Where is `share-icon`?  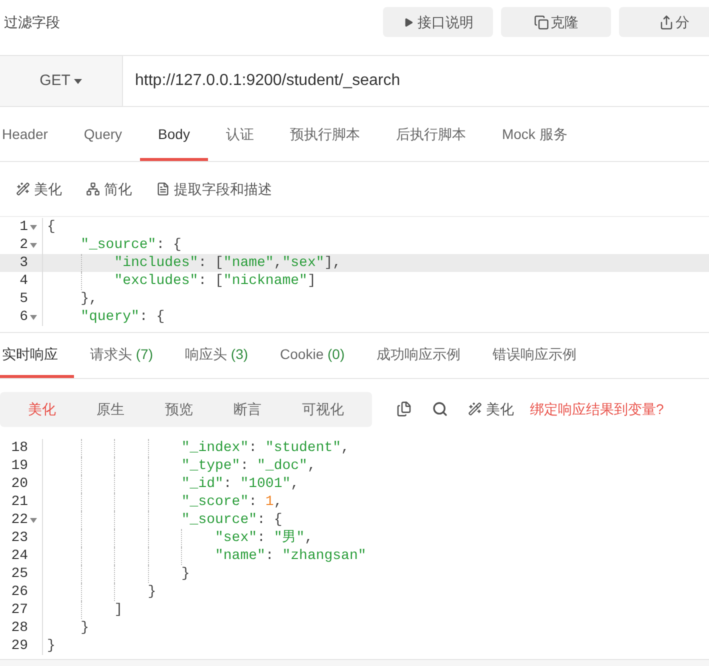
share-icon is located at coordinates (666, 22).